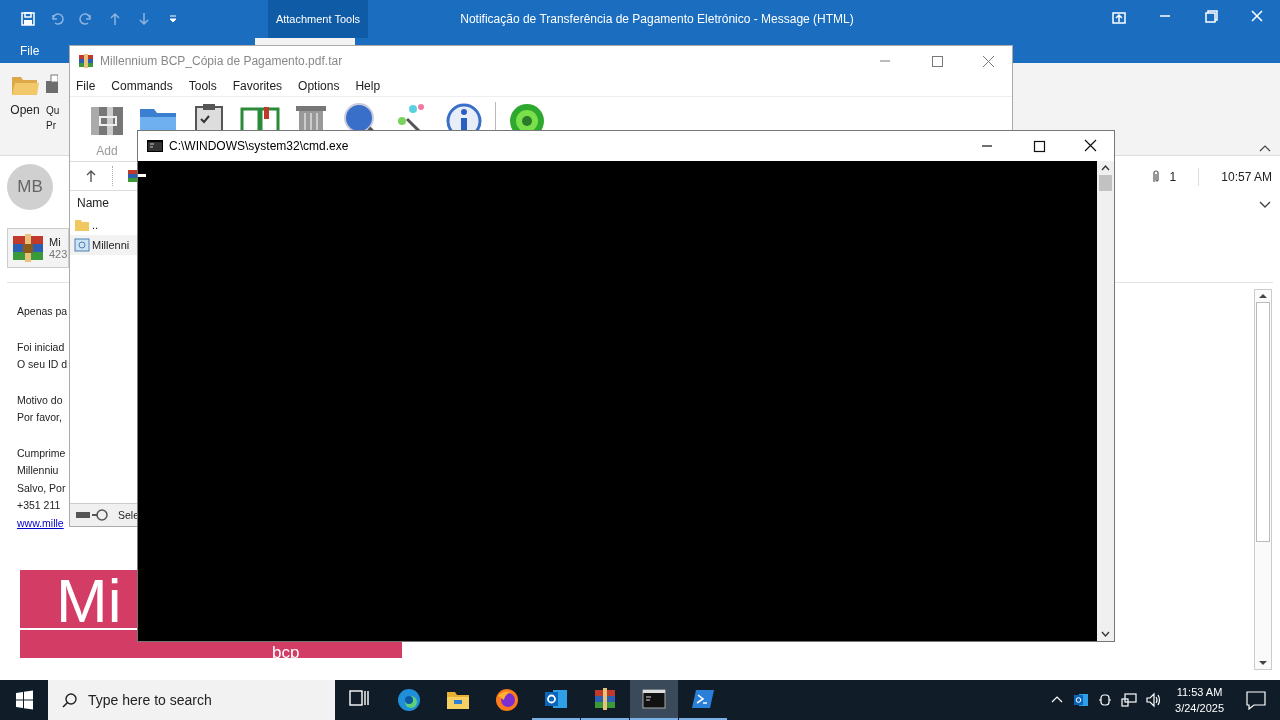 This screenshot has width=1280, height=720. I want to click on taskbar-app-button, so click(654, 700).